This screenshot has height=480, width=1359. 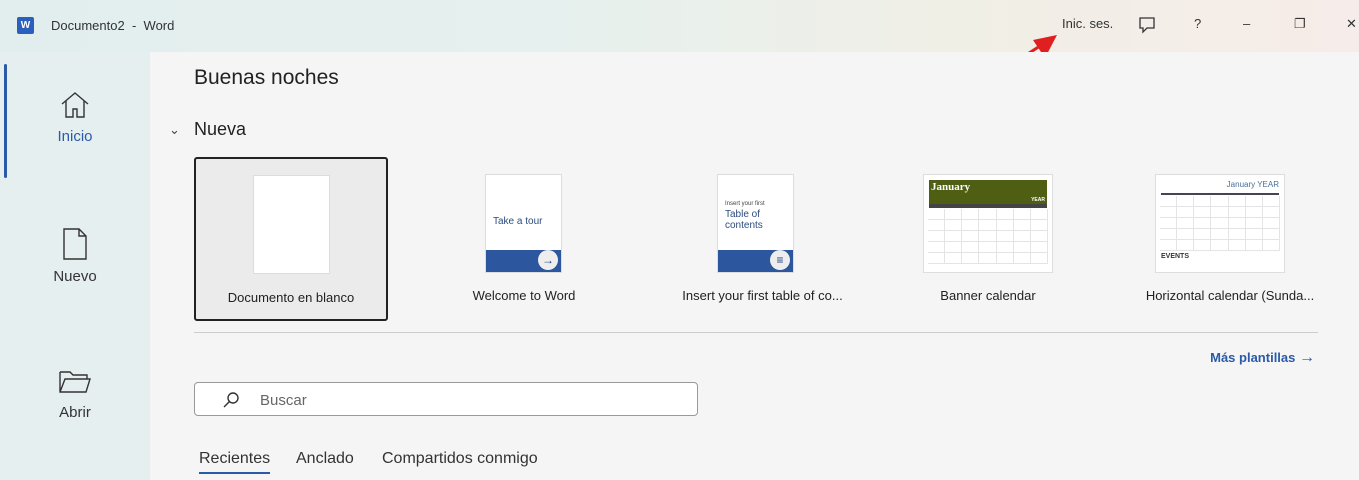 I want to click on restore-button: ❐, so click(x=1300, y=24).